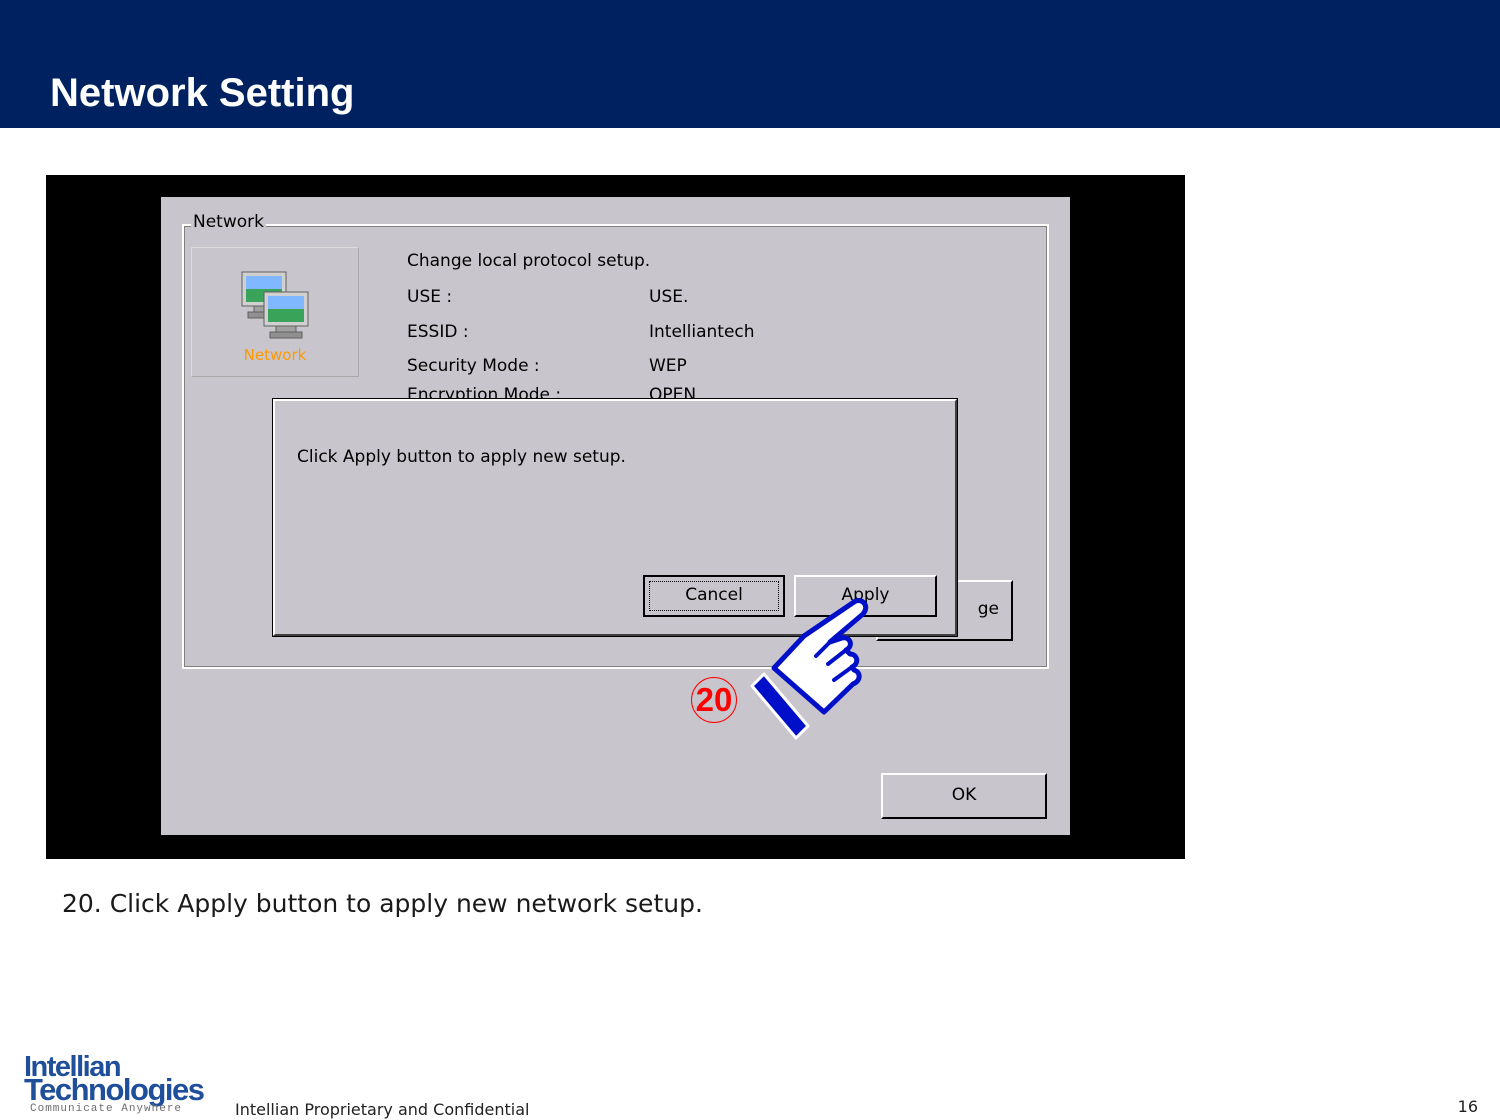 The height and width of the screenshot is (1120, 1500). What do you see at coordinates (669, 297) in the screenshot?
I see `use-value: USE.` at bounding box center [669, 297].